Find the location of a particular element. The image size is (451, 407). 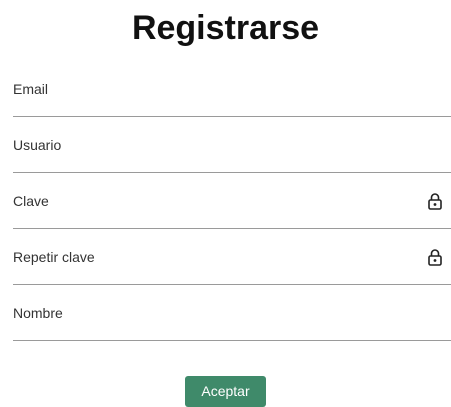

repeat-password-field is located at coordinates (232, 256).